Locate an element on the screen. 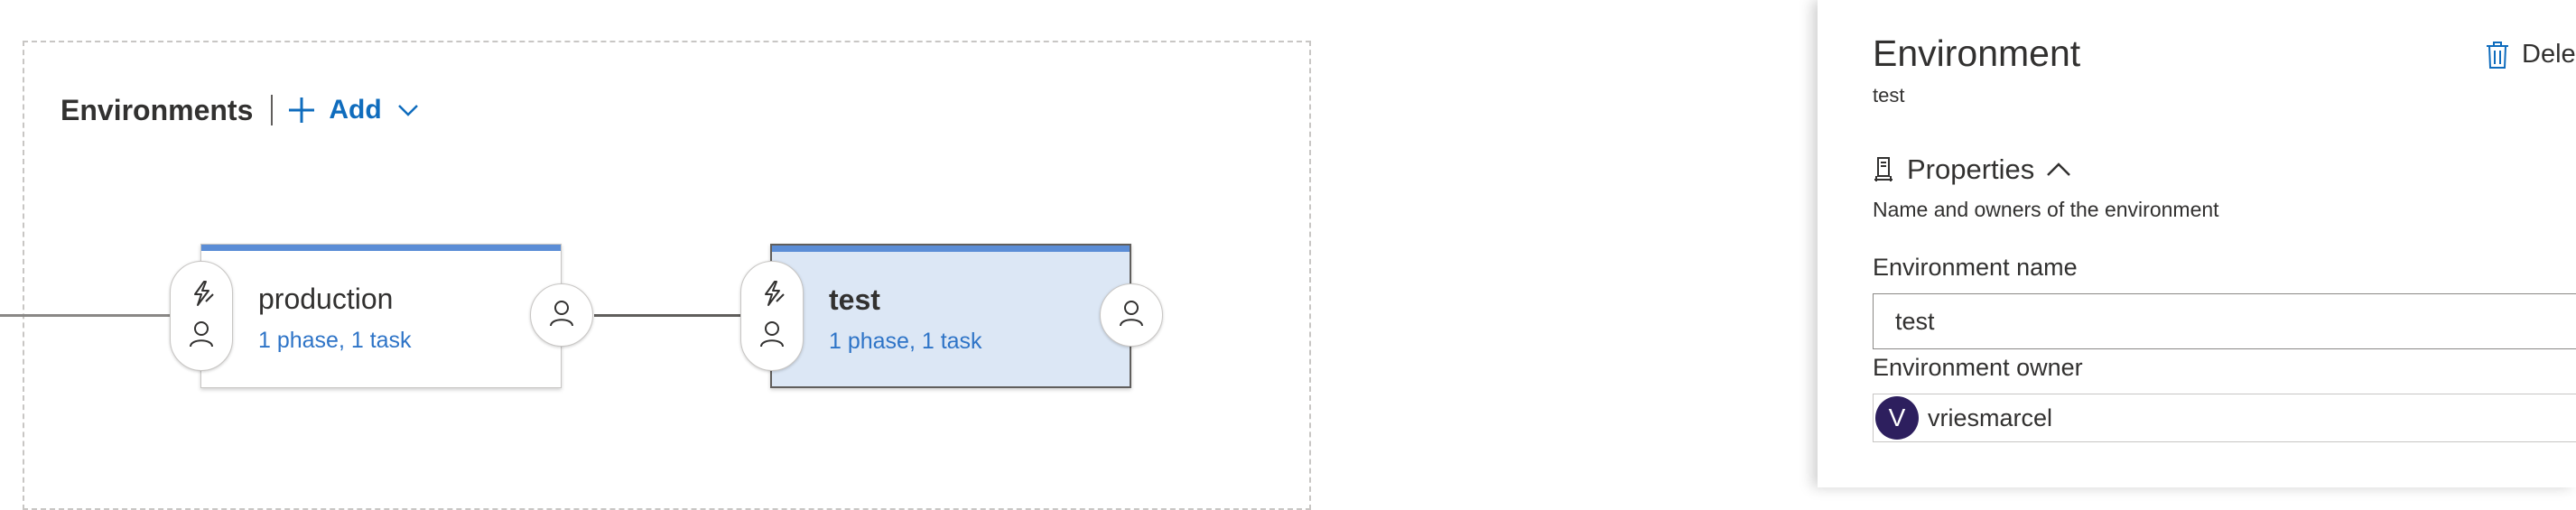  environment-name-input is located at coordinates (2224, 321).